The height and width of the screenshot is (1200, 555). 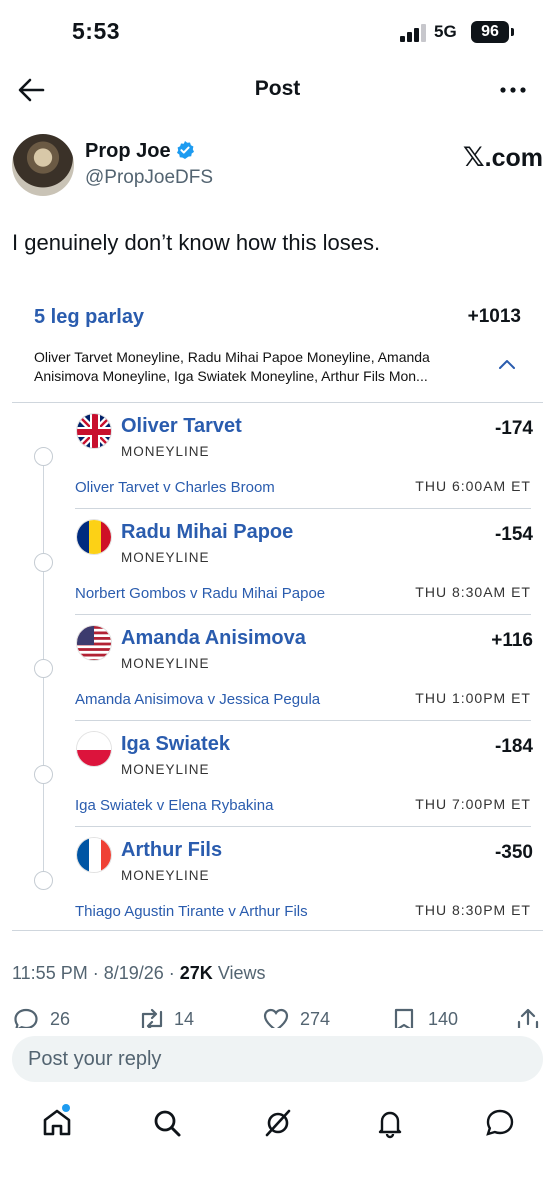 What do you see at coordinates (512, 640) in the screenshot?
I see `leg-odds: +116` at bounding box center [512, 640].